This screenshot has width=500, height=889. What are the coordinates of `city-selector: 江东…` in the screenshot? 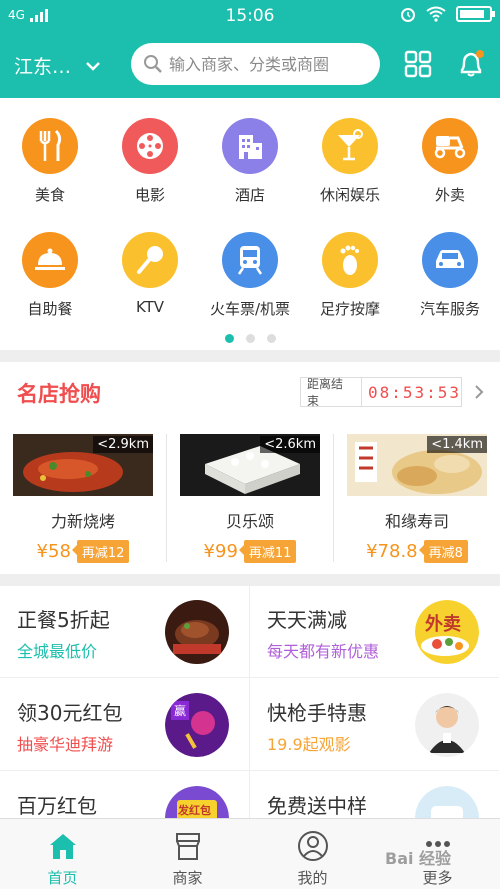 It's located at (57, 65).